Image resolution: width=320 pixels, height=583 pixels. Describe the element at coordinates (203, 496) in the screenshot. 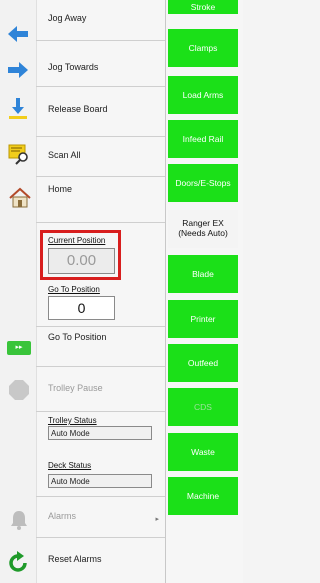

I see `machine-button: Machine` at that location.